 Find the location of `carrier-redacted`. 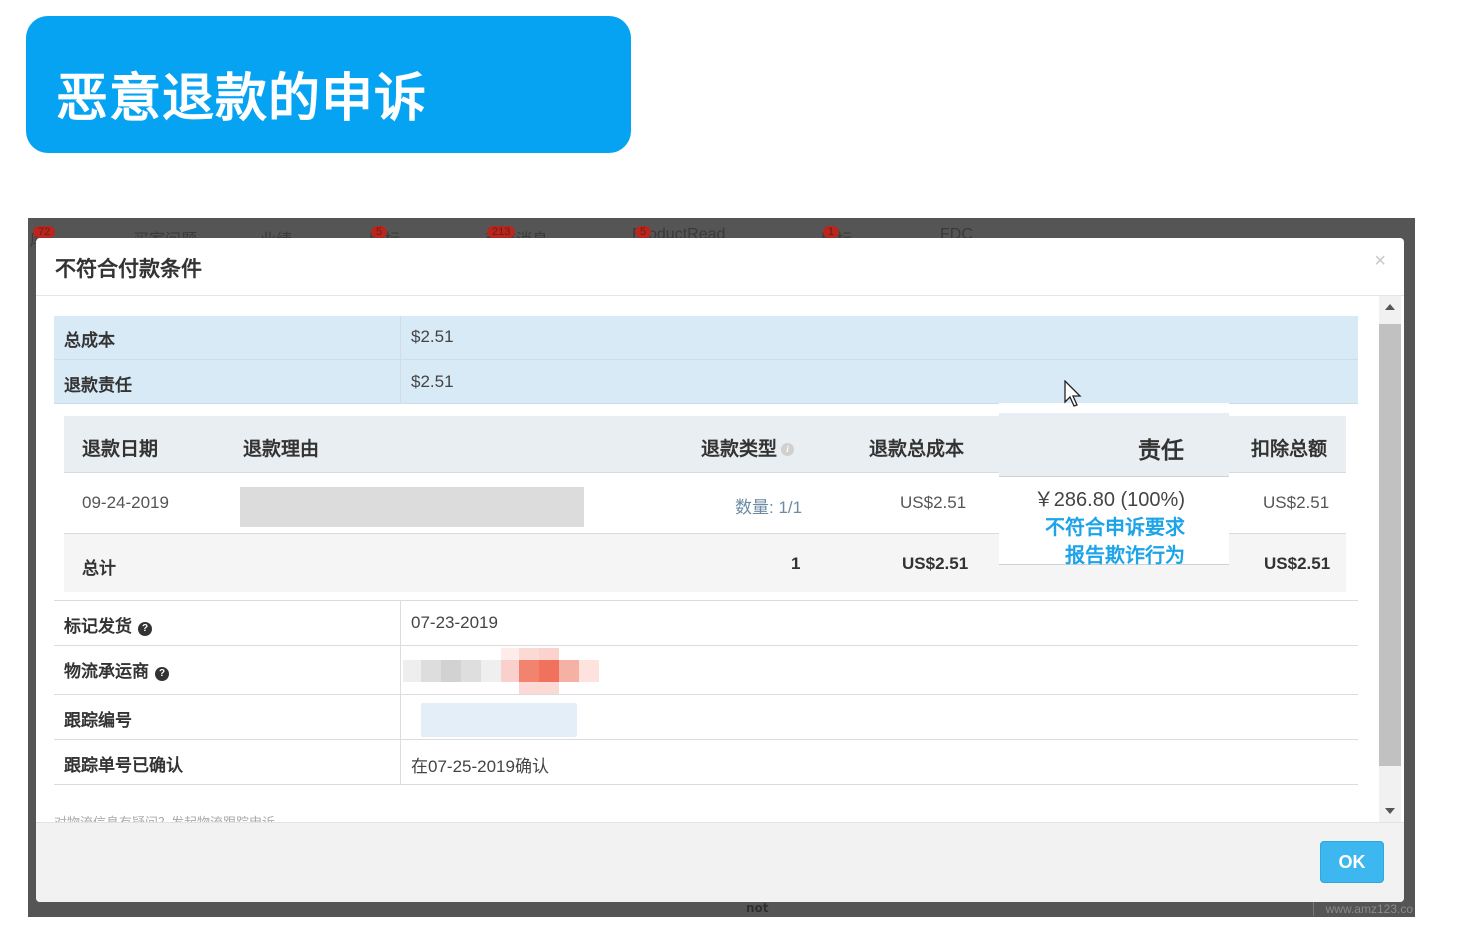

carrier-redacted is located at coordinates (501, 671).